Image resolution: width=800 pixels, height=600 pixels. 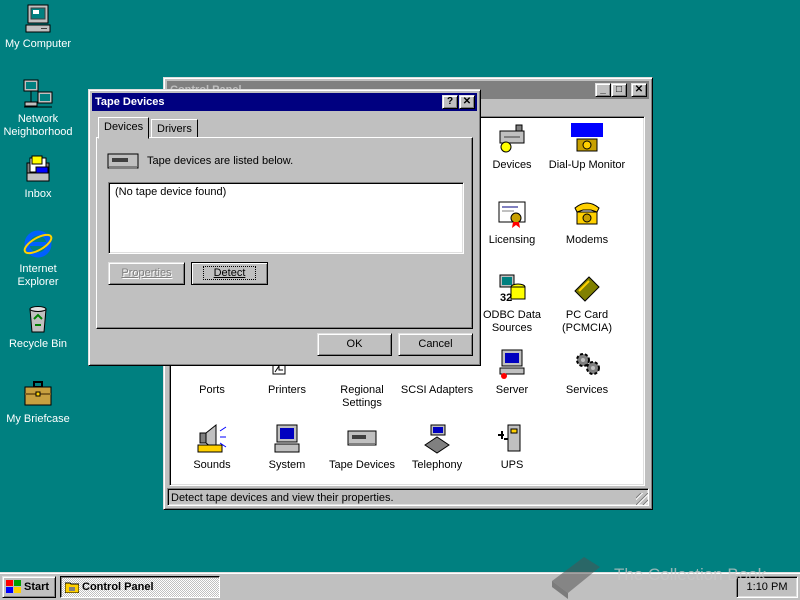 What do you see at coordinates (512, 321) in the screenshot?
I see `cp-item-label: ODBC Data Sources` at bounding box center [512, 321].